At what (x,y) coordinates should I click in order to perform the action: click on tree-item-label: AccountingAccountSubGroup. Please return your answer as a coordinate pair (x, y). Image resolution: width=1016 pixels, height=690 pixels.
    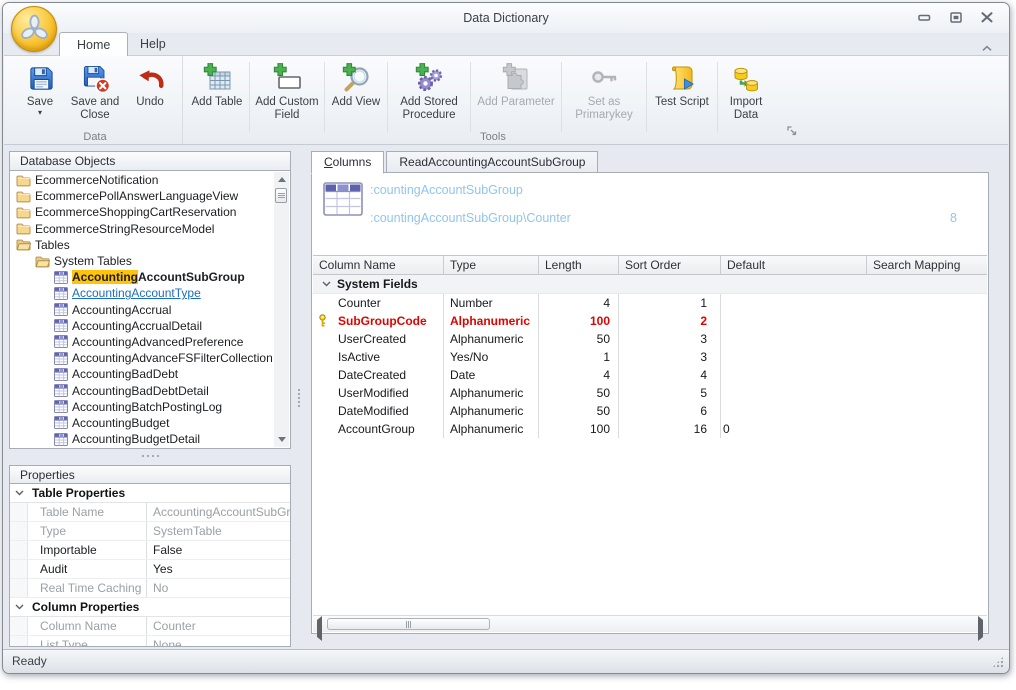
    Looking at the image, I should click on (158, 277).